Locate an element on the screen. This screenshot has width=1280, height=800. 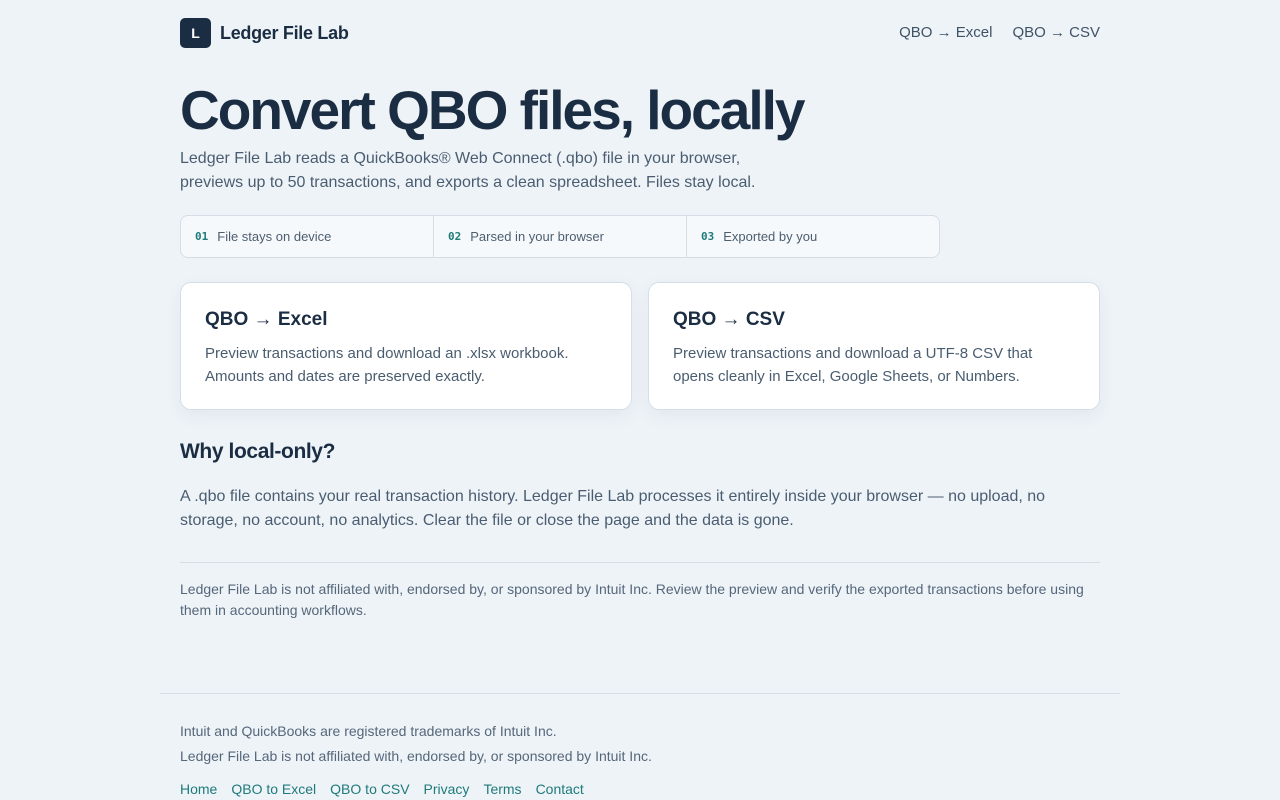
step-3: 03 Exported by you is located at coordinates (812, 236).